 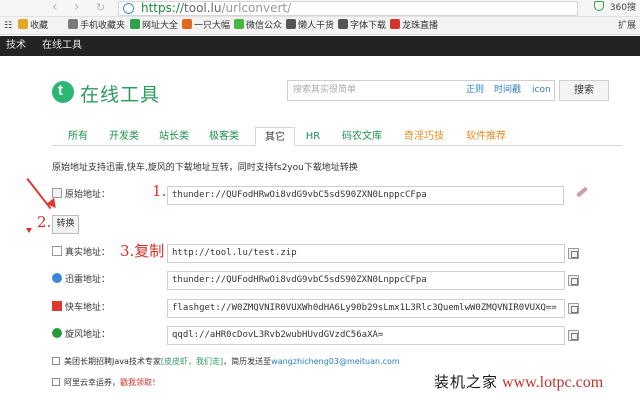 I want to click on refresh-icon: ↻, so click(x=100, y=7).